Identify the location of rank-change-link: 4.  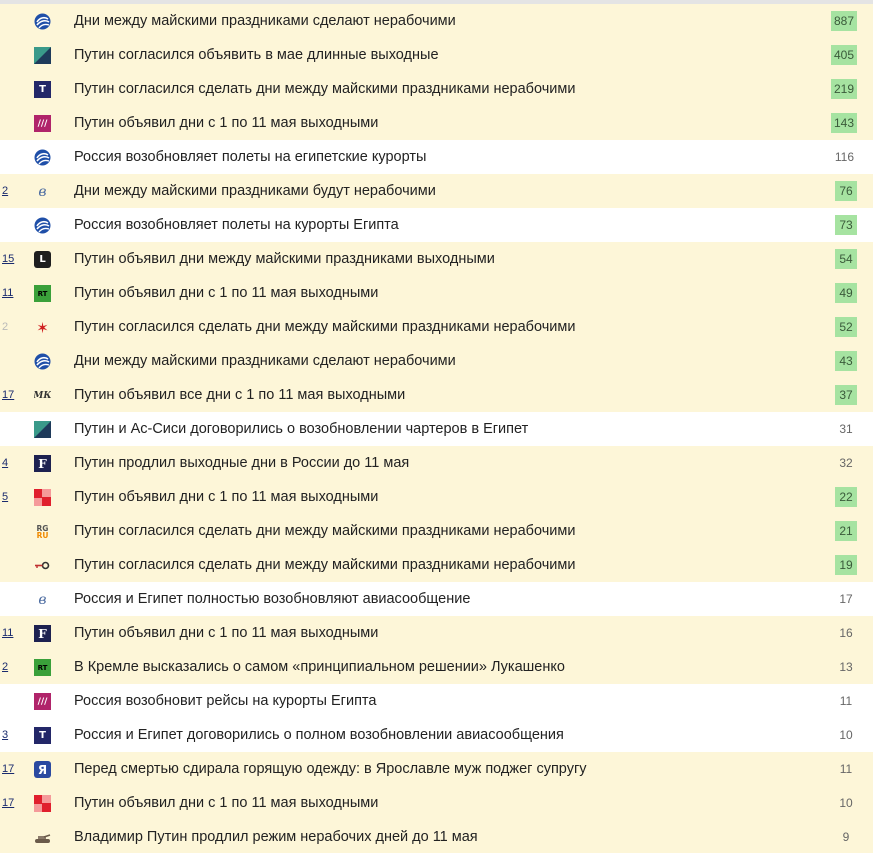
(5, 463).